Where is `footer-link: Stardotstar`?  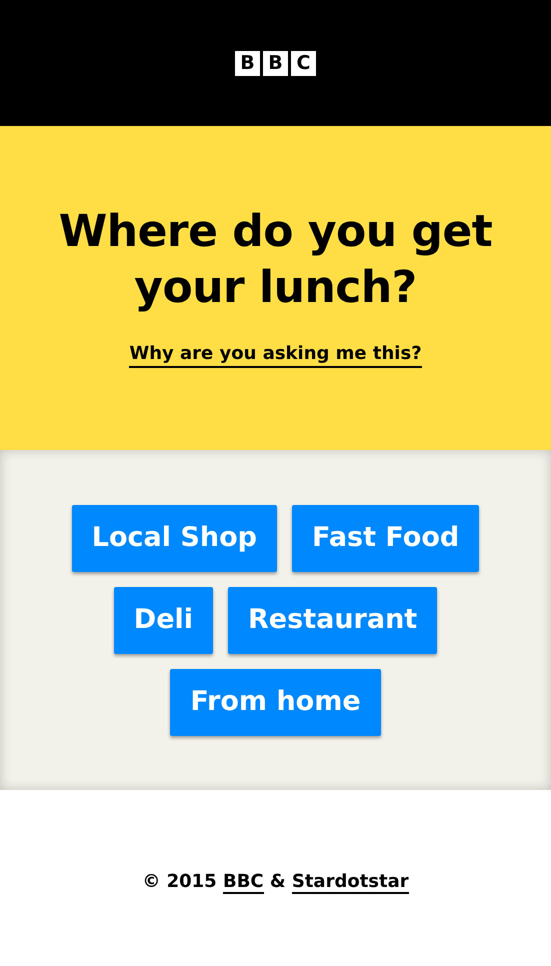
footer-link: Stardotstar is located at coordinates (350, 882).